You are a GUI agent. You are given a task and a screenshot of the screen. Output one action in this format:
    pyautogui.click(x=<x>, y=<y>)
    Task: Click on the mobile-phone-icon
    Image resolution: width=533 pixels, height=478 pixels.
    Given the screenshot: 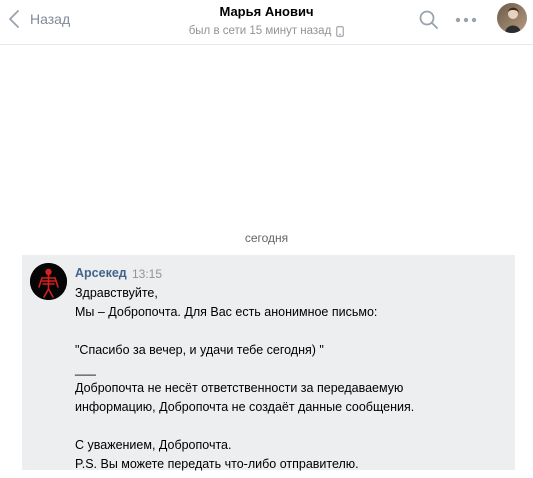 What is the action you would take?
    pyautogui.click(x=340, y=31)
    